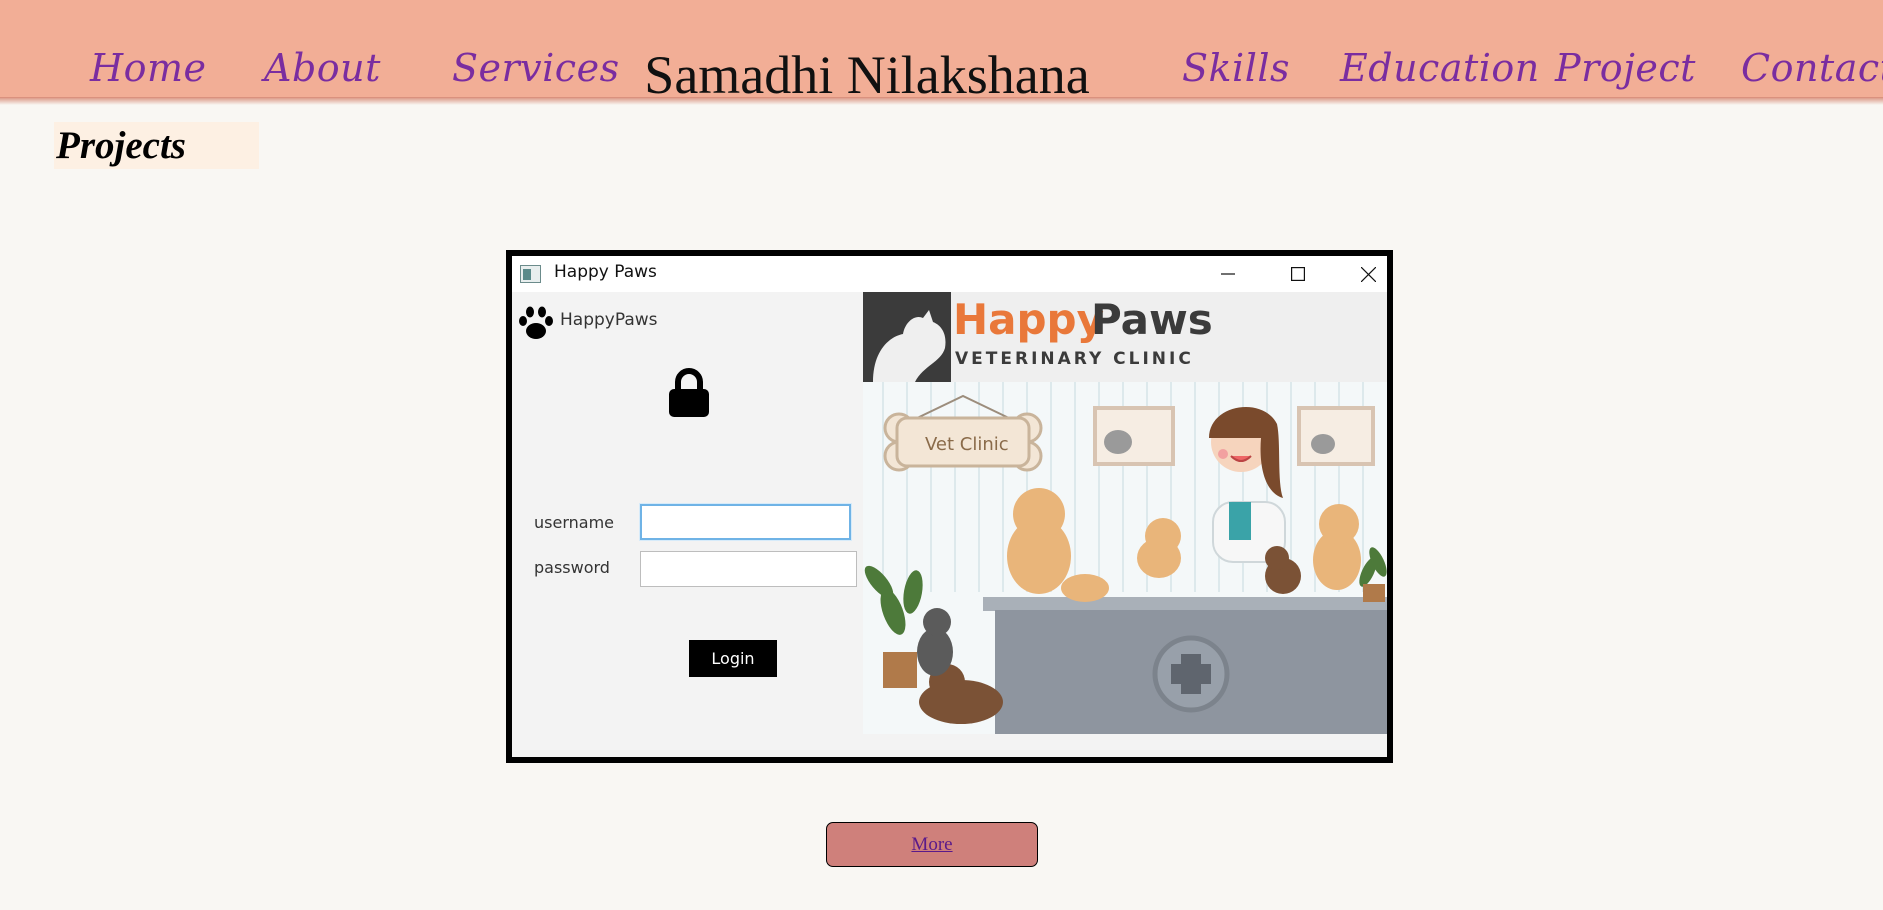  What do you see at coordinates (1625, 68) in the screenshot?
I see `nav-link-project: Project` at bounding box center [1625, 68].